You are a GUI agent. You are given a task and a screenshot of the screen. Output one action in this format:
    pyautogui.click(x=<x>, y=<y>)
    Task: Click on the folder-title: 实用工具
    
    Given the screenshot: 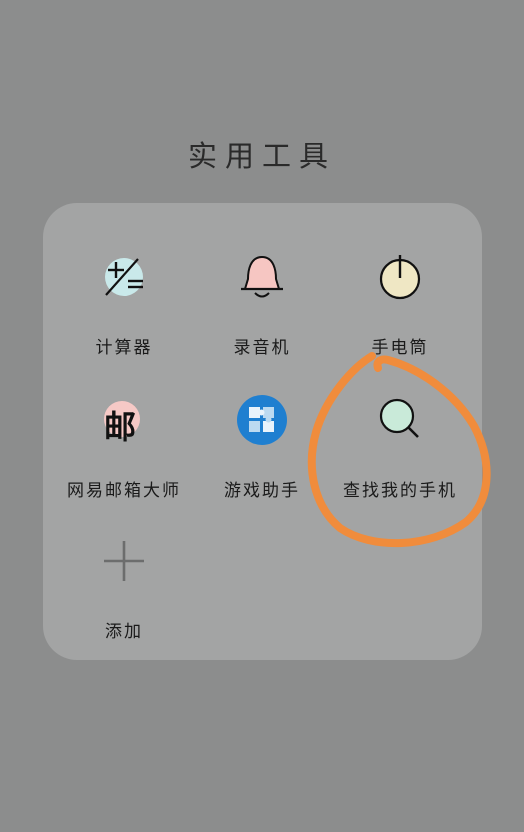 What is the action you would take?
    pyautogui.click(x=261, y=156)
    